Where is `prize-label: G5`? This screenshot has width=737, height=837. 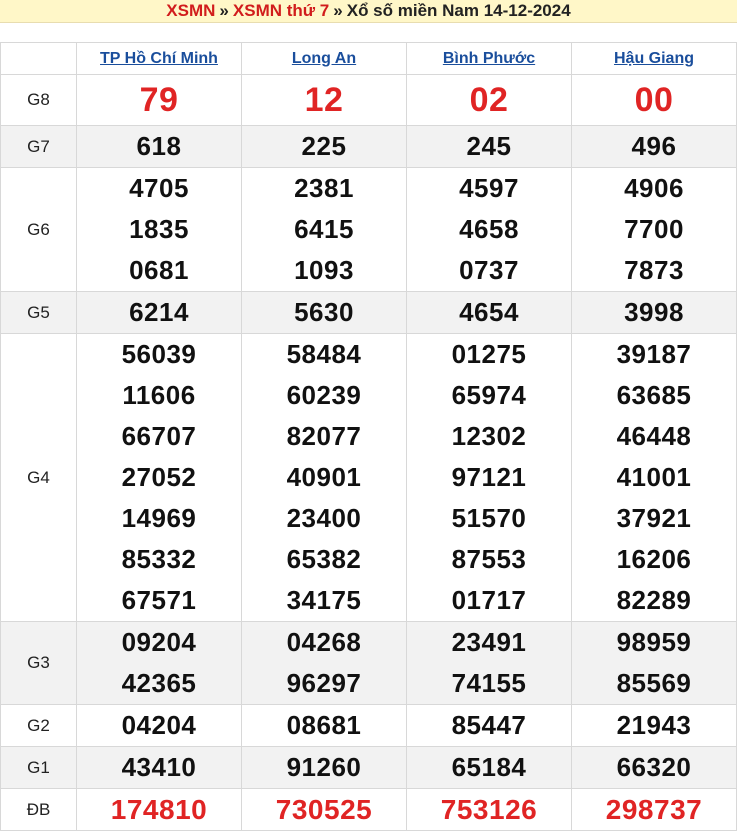 prize-label: G5 is located at coordinates (38, 312).